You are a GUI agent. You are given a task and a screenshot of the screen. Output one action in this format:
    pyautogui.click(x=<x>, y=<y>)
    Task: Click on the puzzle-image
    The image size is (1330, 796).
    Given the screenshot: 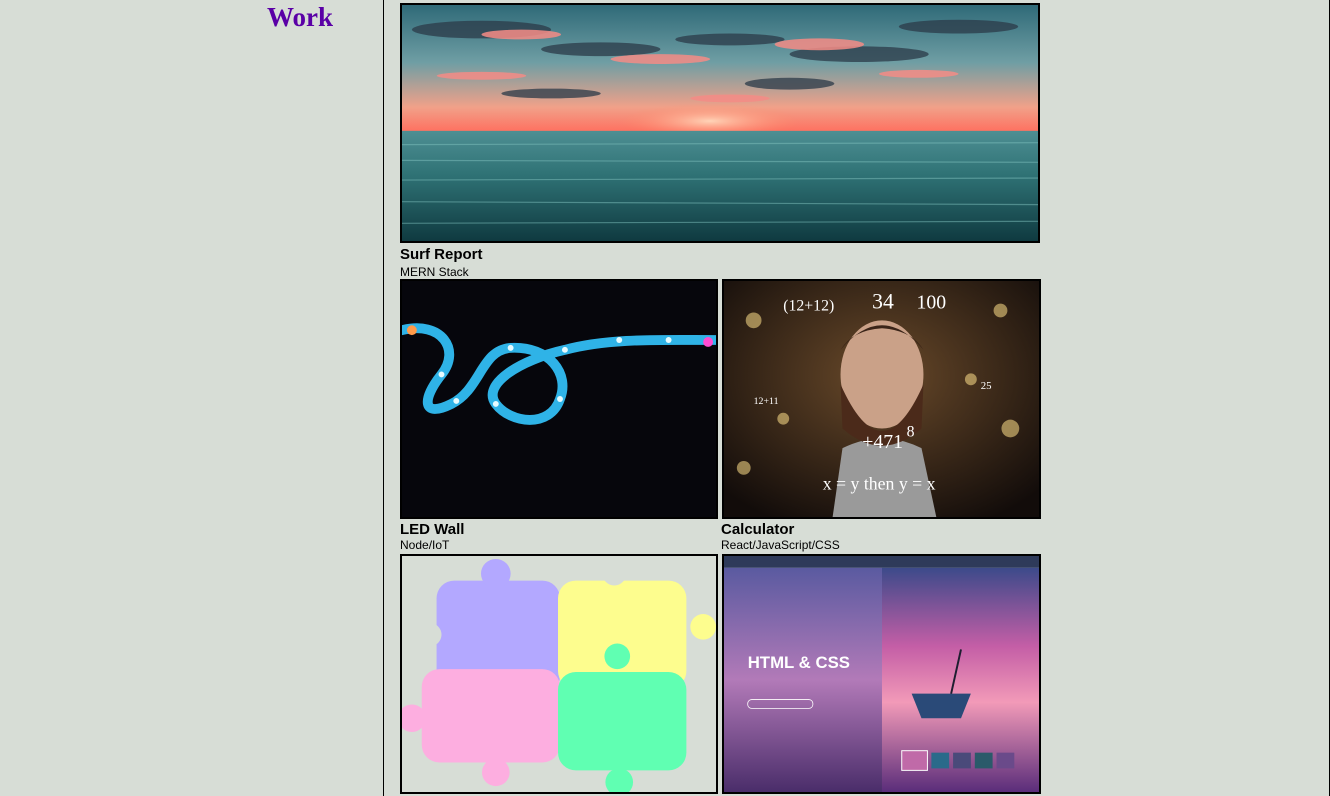 What is the action you would take?
    pyautogui.click(x=559, y=674)
    